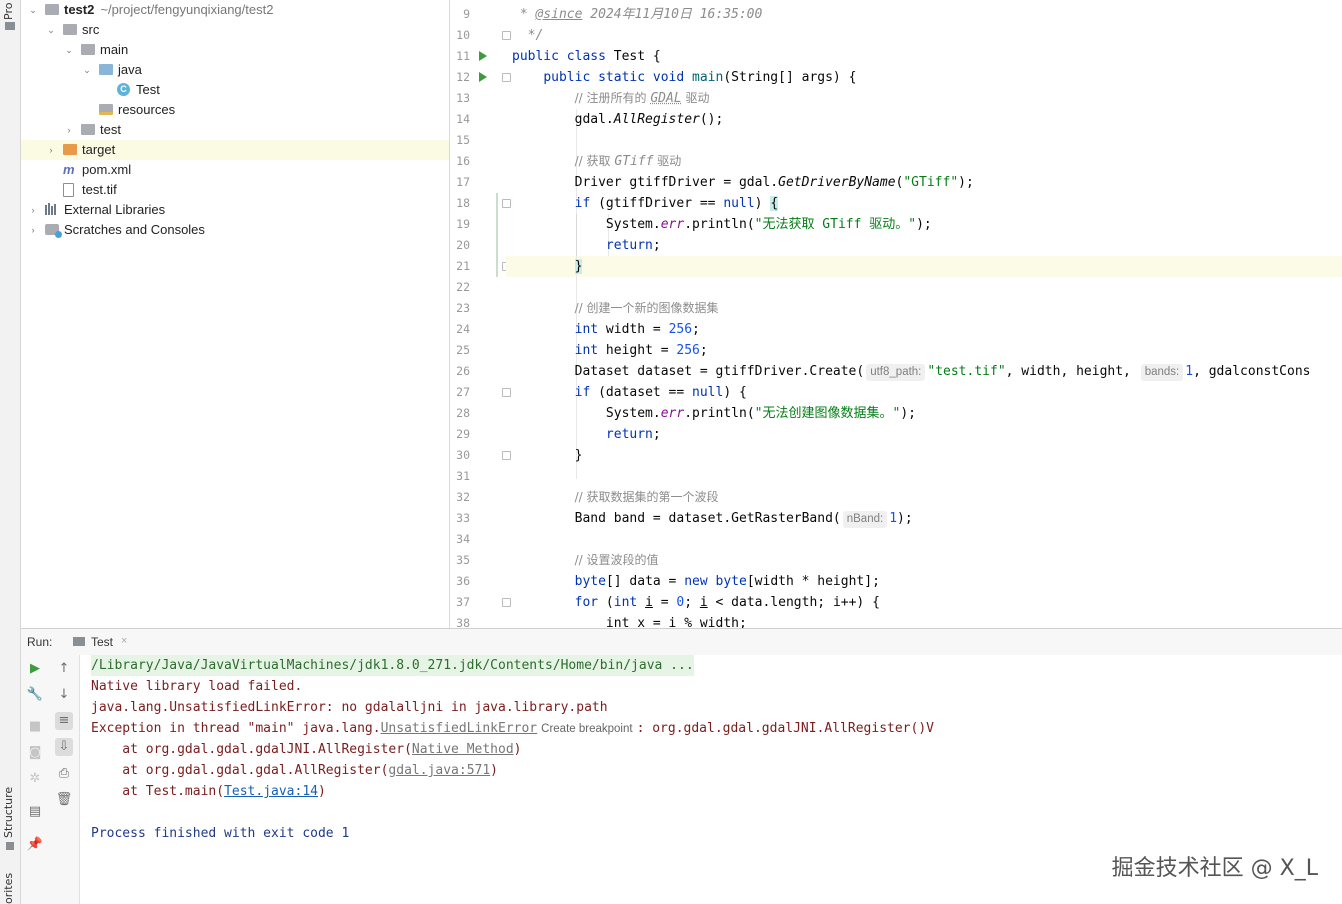  Describe the element at coordinates (1214, 868) in the screenshot. I see `watermark: 掘金技术社区 @ X_L` at that location.